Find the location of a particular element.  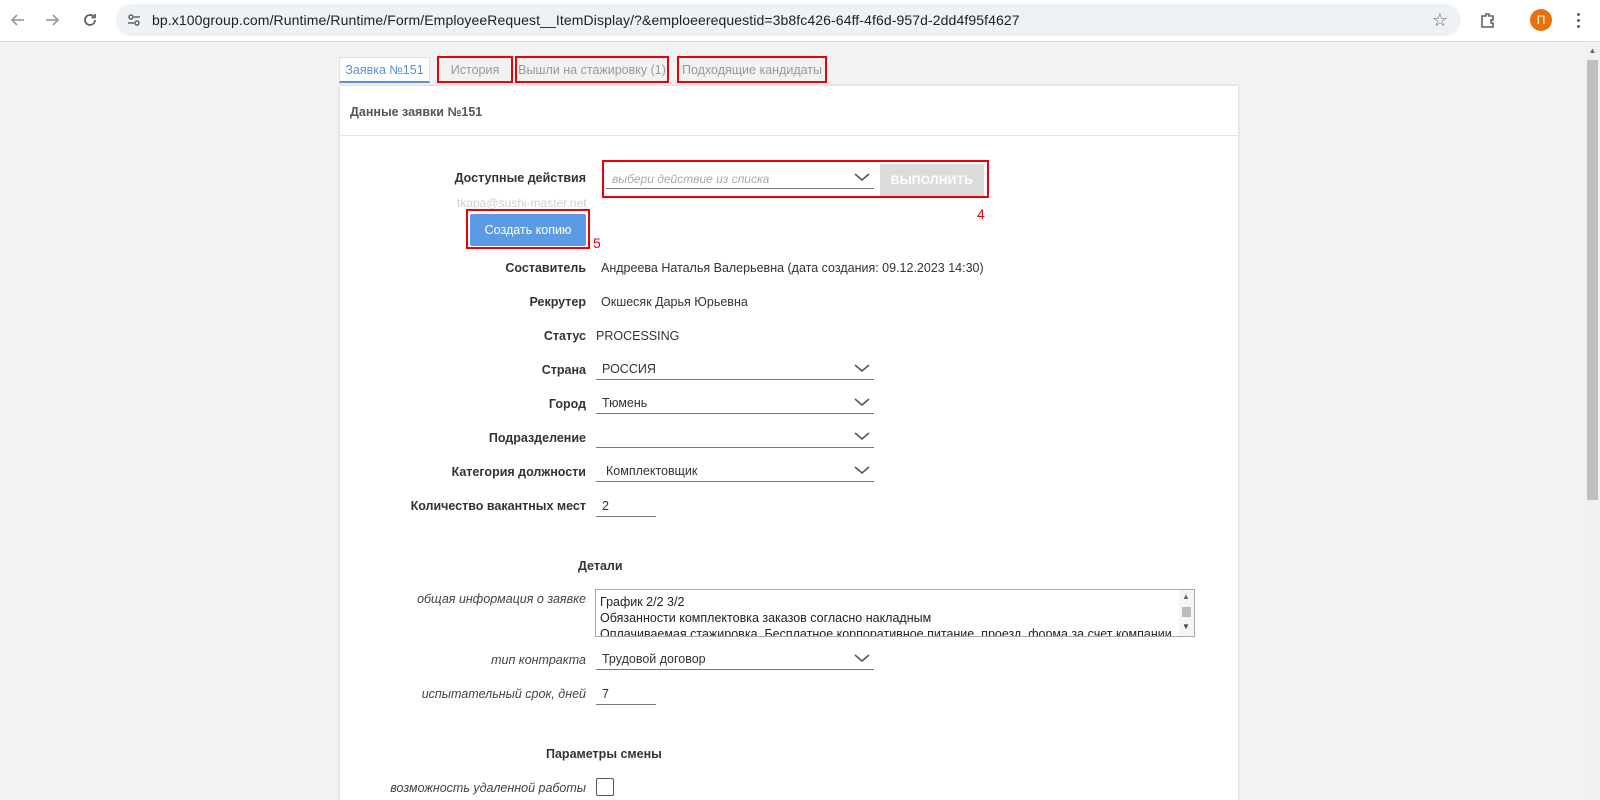

user-email: tkapa@sushi-master.net is located at coordinates (522, 203).